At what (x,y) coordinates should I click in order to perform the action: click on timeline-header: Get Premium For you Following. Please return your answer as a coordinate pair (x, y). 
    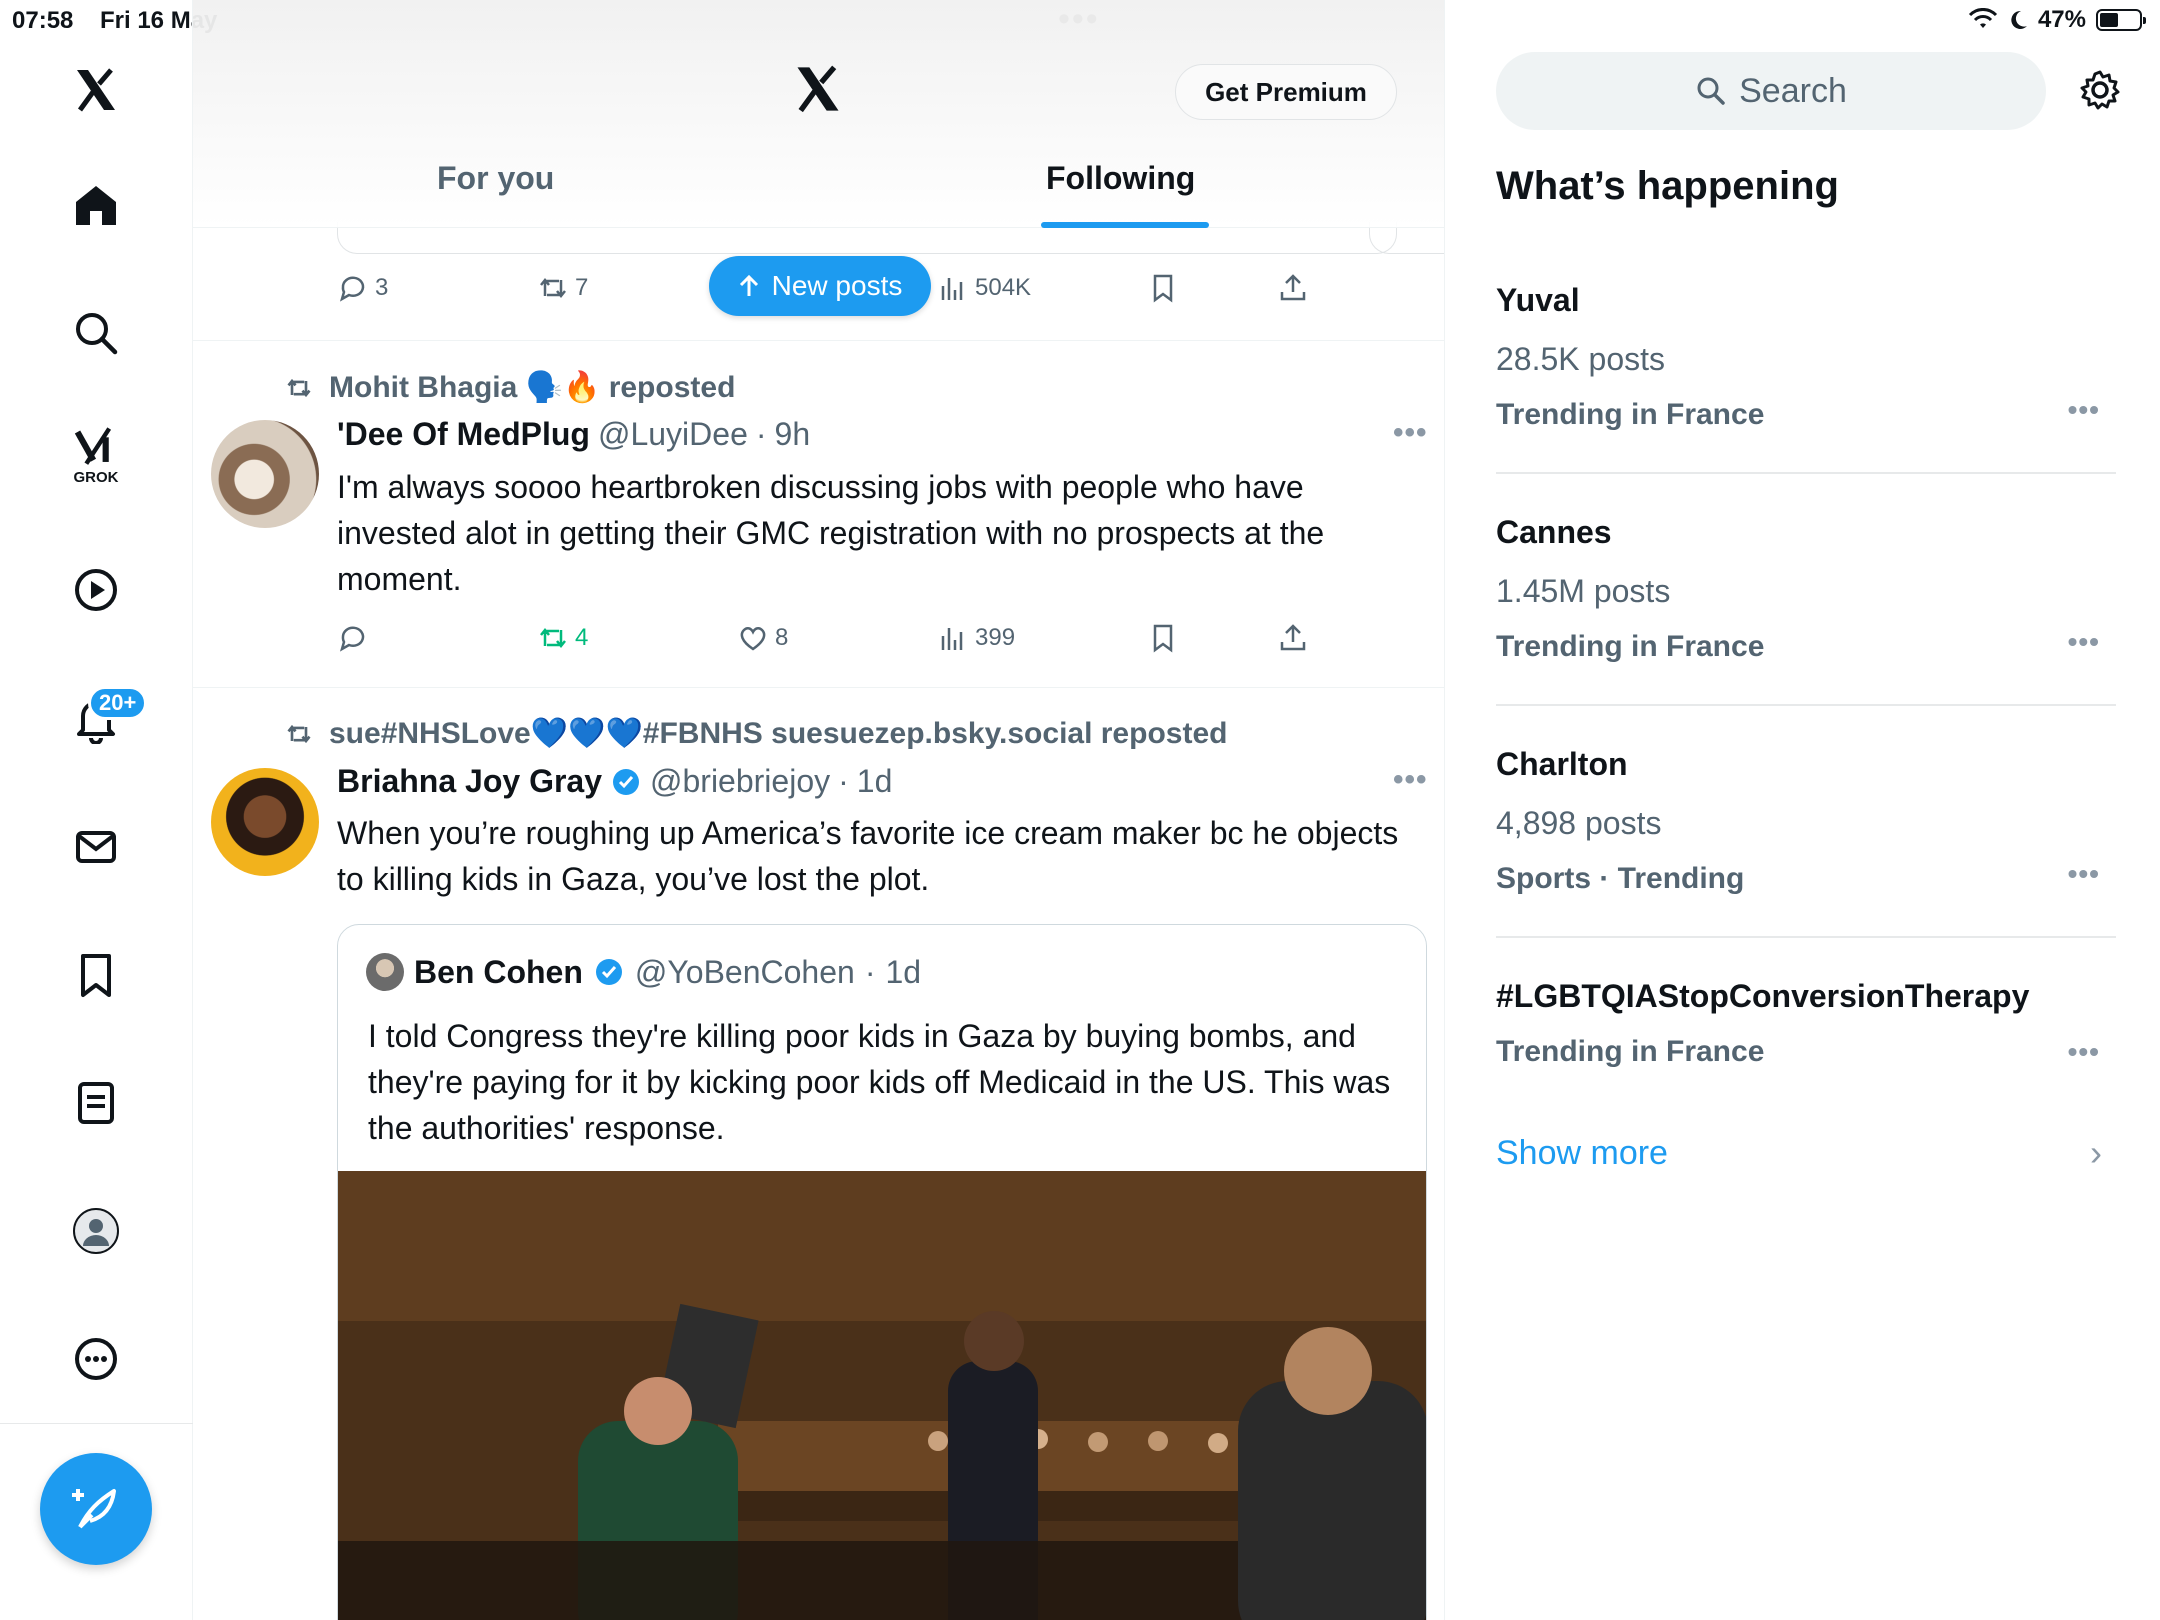
    Looking at the image, I should click on (818, 114).